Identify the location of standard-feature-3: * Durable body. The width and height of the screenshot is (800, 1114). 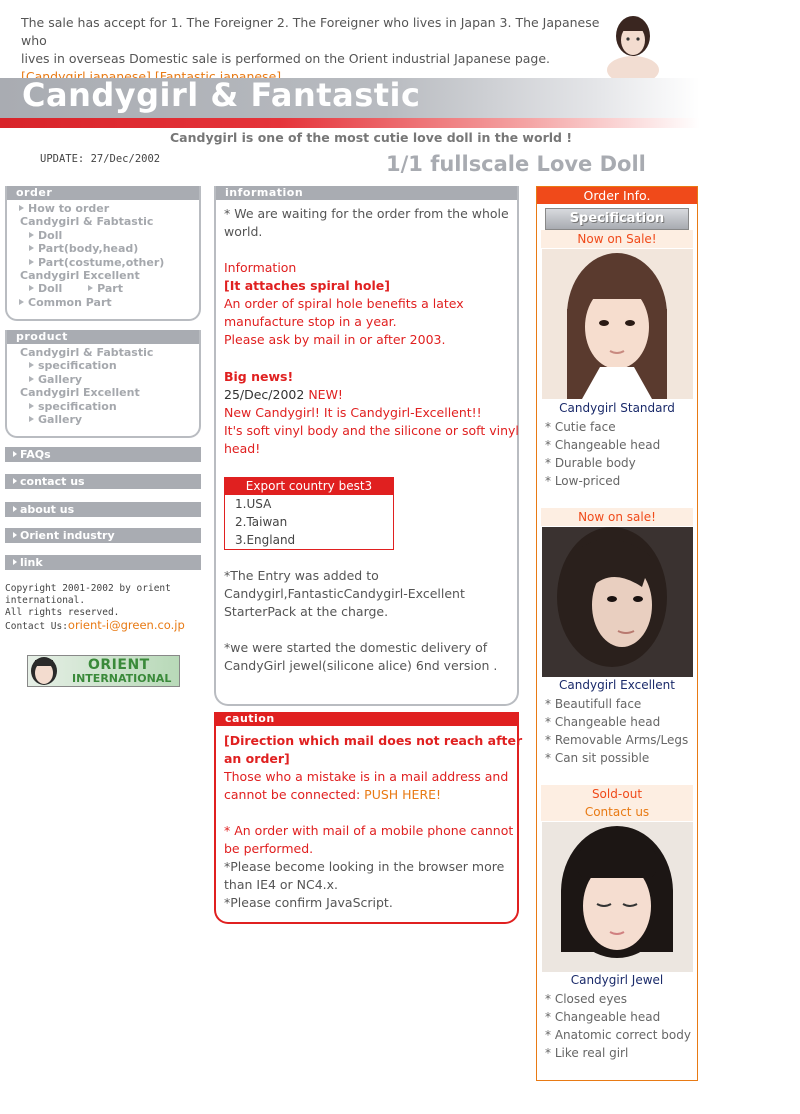
(590, 463).